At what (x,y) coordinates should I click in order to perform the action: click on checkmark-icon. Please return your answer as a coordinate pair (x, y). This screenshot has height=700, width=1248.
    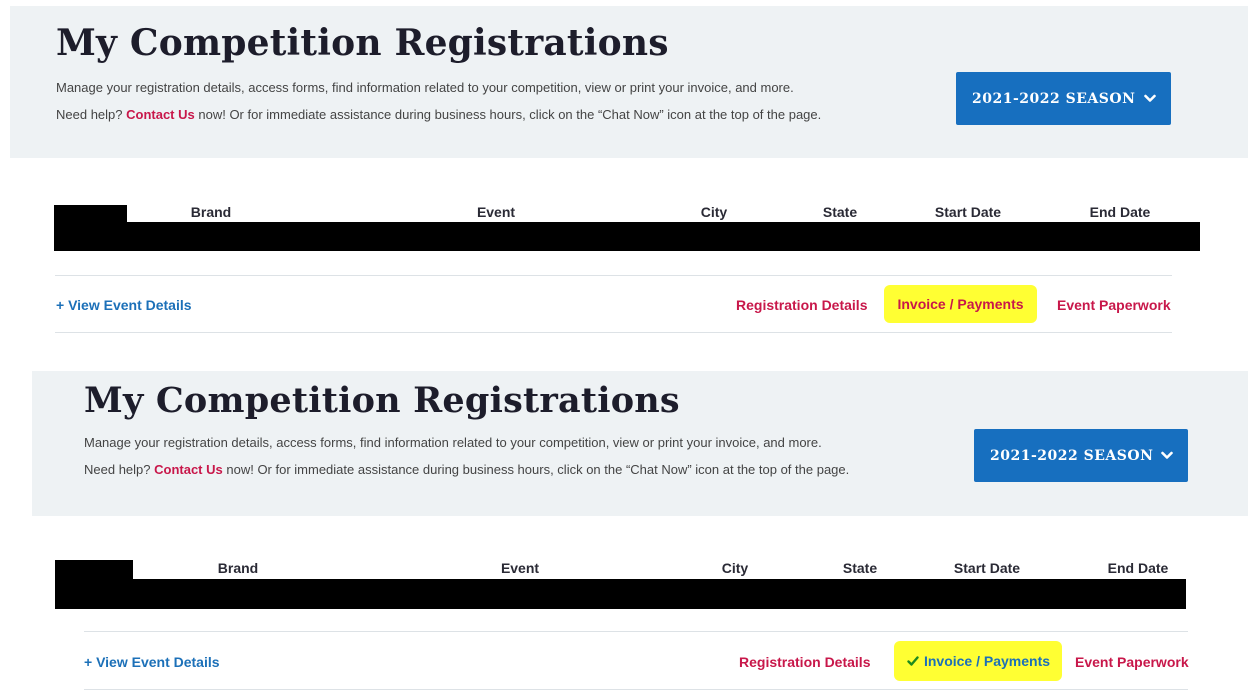
    Looking at the image, I should click on (913, 661).